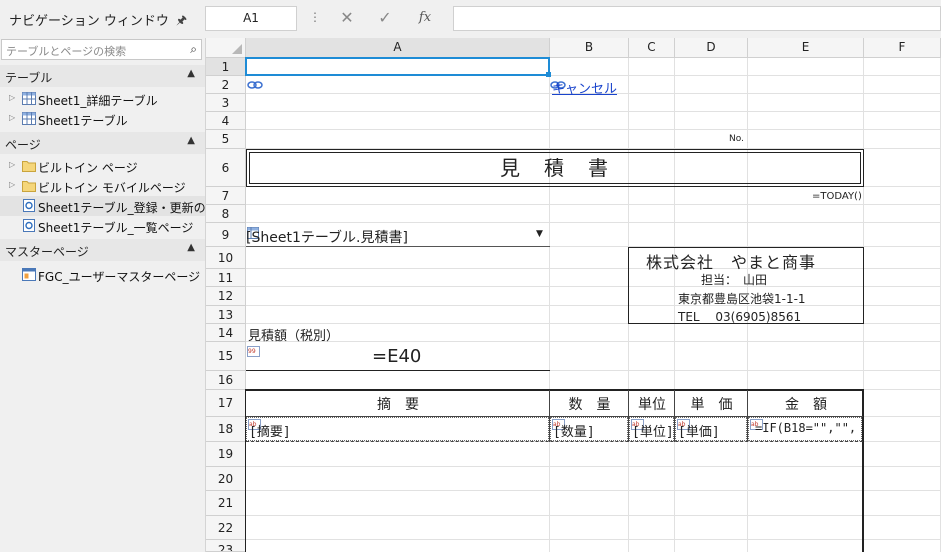 This screenshot has width=941, height=552. I want to click on amount-field: ab =IF(B18="","",, so click(805, 429).